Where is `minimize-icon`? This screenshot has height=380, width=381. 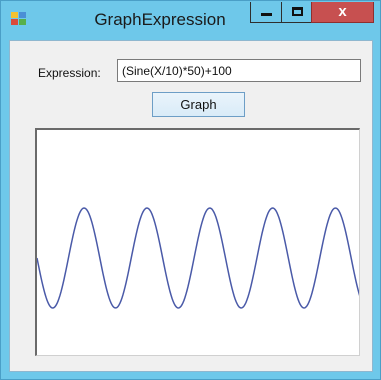 minimize-icon is located at coordinates (266, 14).